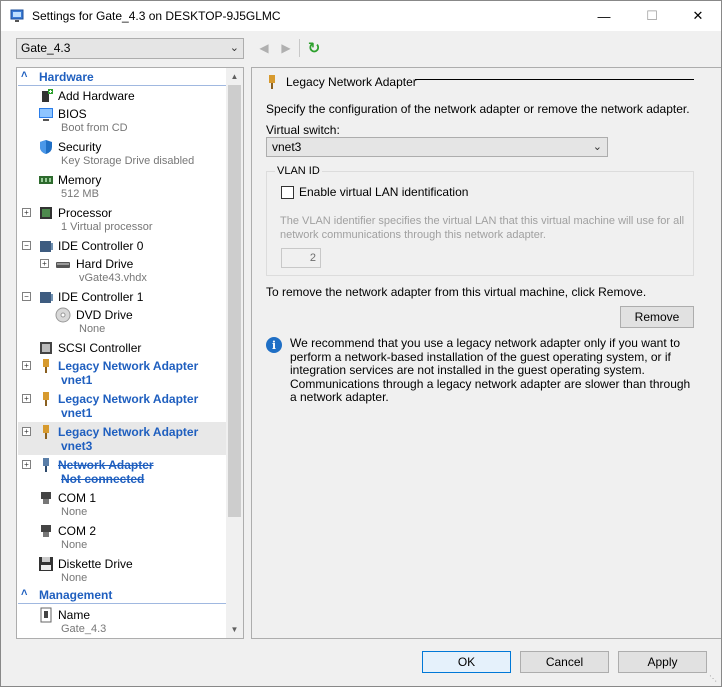 This screenshot has height=687, width=722. I want to click on virtual-switch-value: vnet3, so click(287, 147).